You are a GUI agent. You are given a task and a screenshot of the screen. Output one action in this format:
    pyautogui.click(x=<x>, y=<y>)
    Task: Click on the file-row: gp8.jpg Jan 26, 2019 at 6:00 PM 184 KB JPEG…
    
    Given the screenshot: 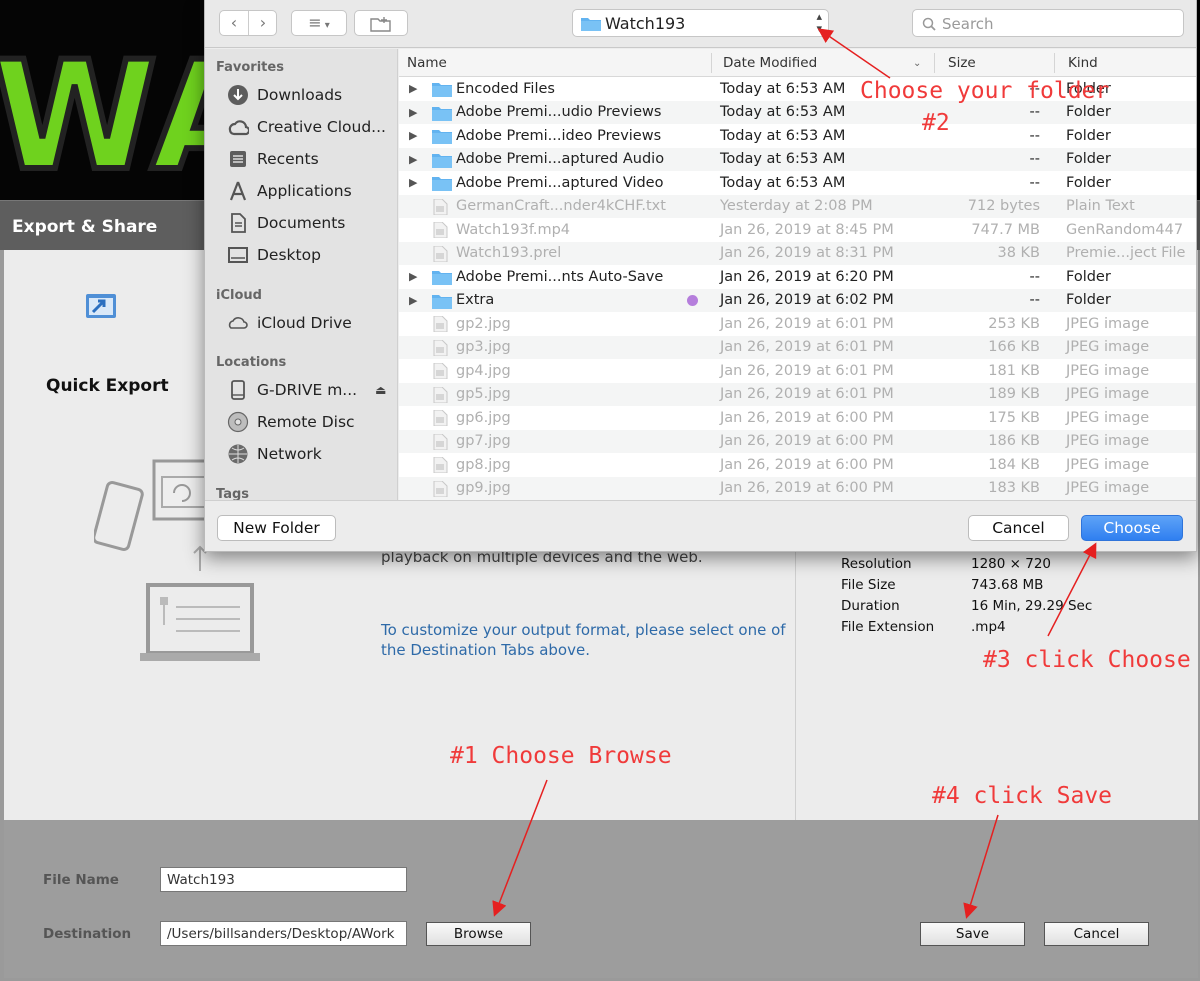 What is the action you would take?
    pyautogui.click(x=797, y=465)
    